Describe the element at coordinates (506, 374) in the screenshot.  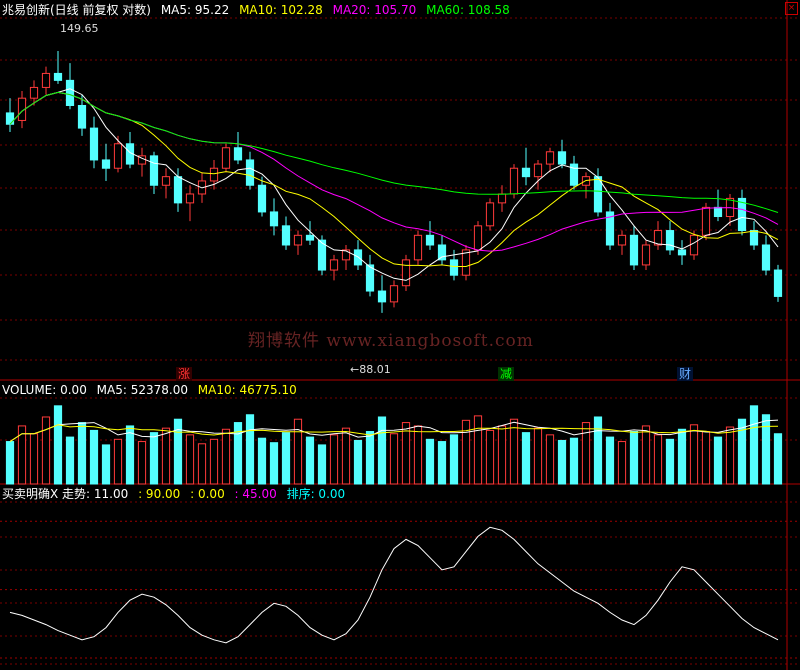
I see `event-mark-reduce: 减` at that location.